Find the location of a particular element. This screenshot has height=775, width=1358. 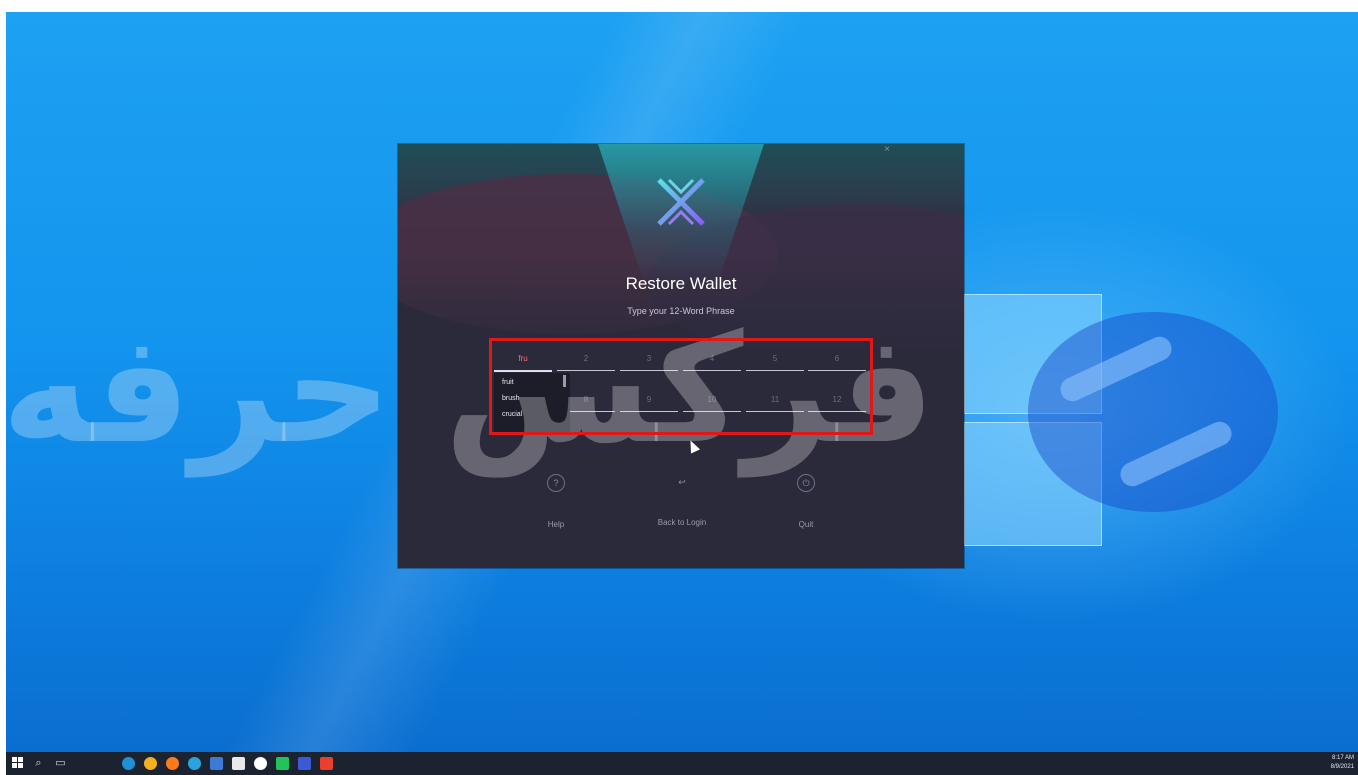

telegram-icon is located at coordinates (194, 763).